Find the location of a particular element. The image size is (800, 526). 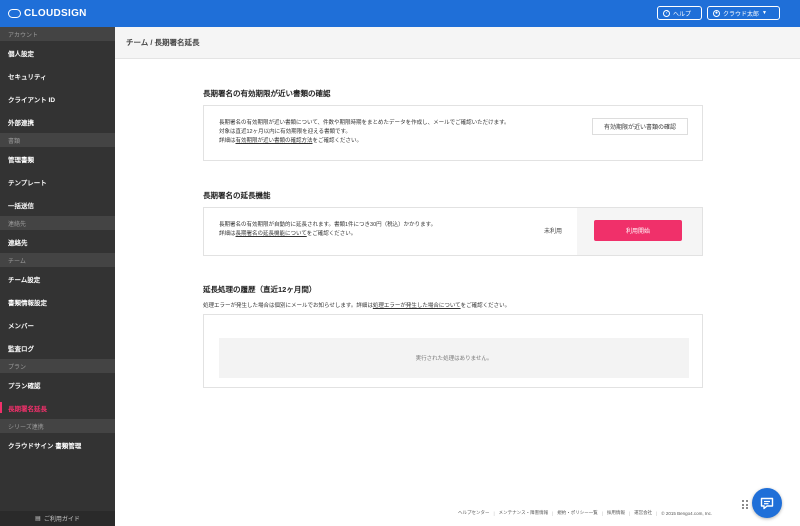

expiry-line3-prefix: 詳細は is located at coordinates (227, 141).